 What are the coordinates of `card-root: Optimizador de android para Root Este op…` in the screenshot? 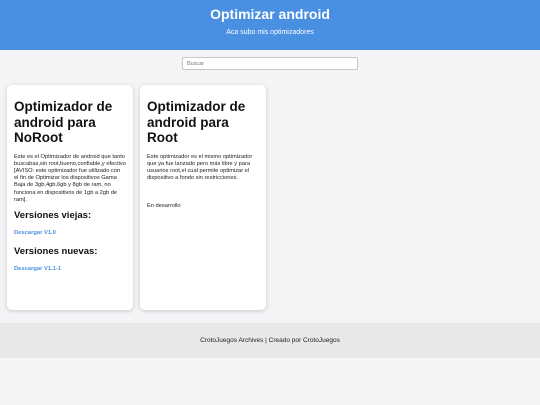 It's located at (203, 197).